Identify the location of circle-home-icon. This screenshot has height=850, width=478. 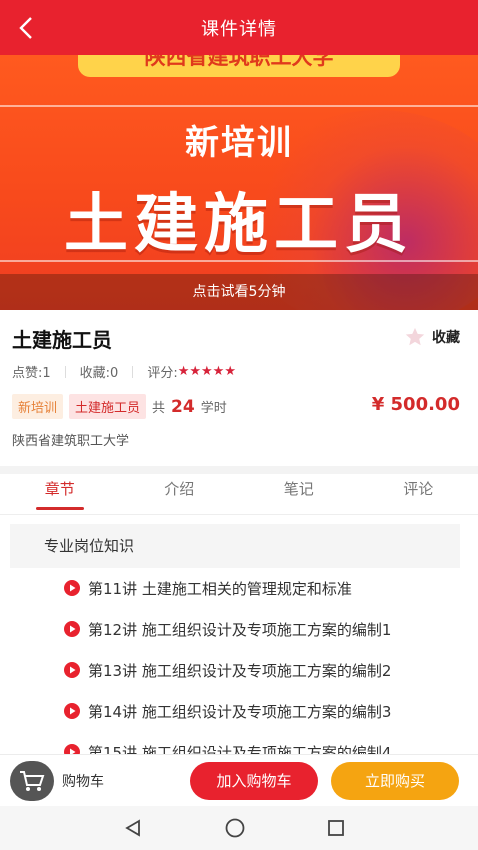
(235, 828).